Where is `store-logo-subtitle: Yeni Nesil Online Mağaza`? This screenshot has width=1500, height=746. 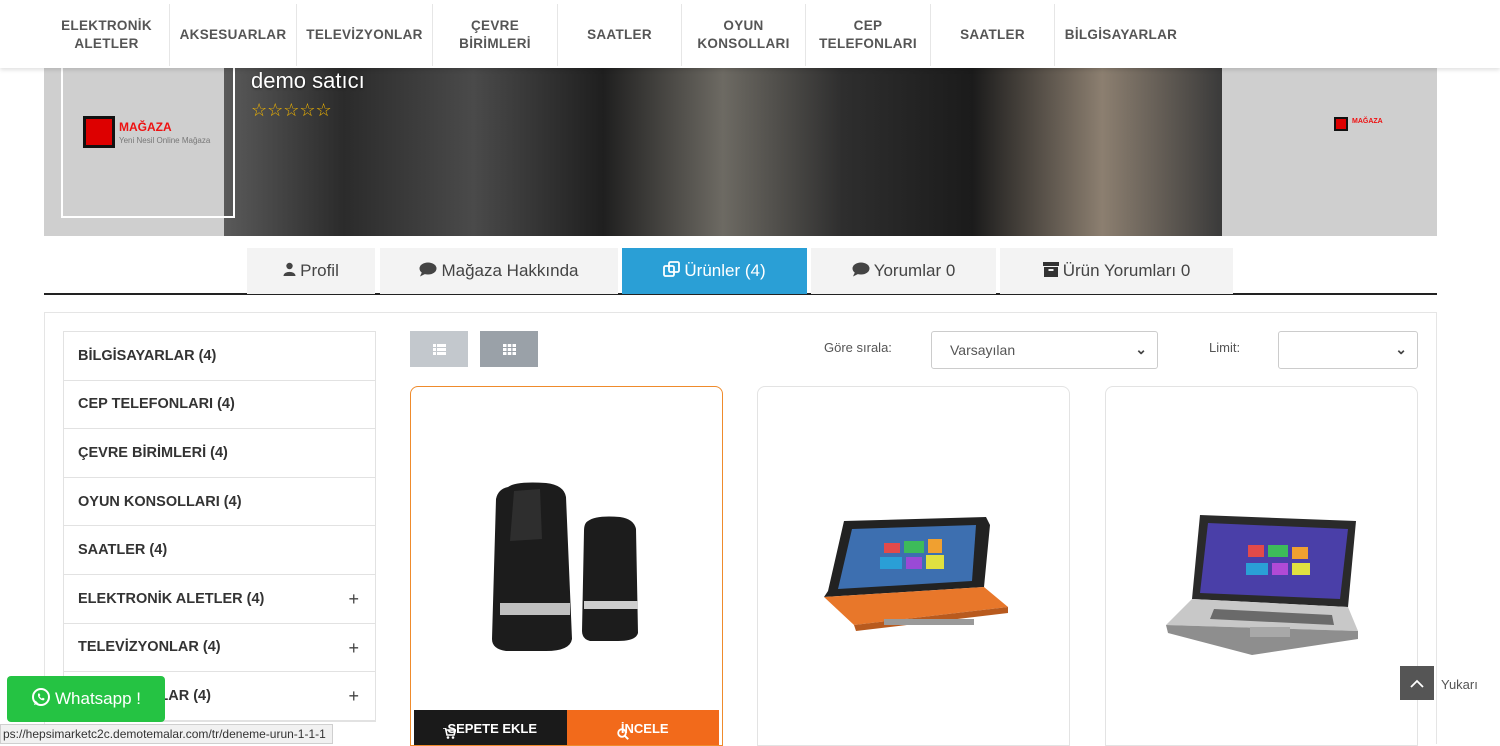 store-logo-subtitle: Yeni Nesil Online Mağaza is located at coordinates (165, 140).